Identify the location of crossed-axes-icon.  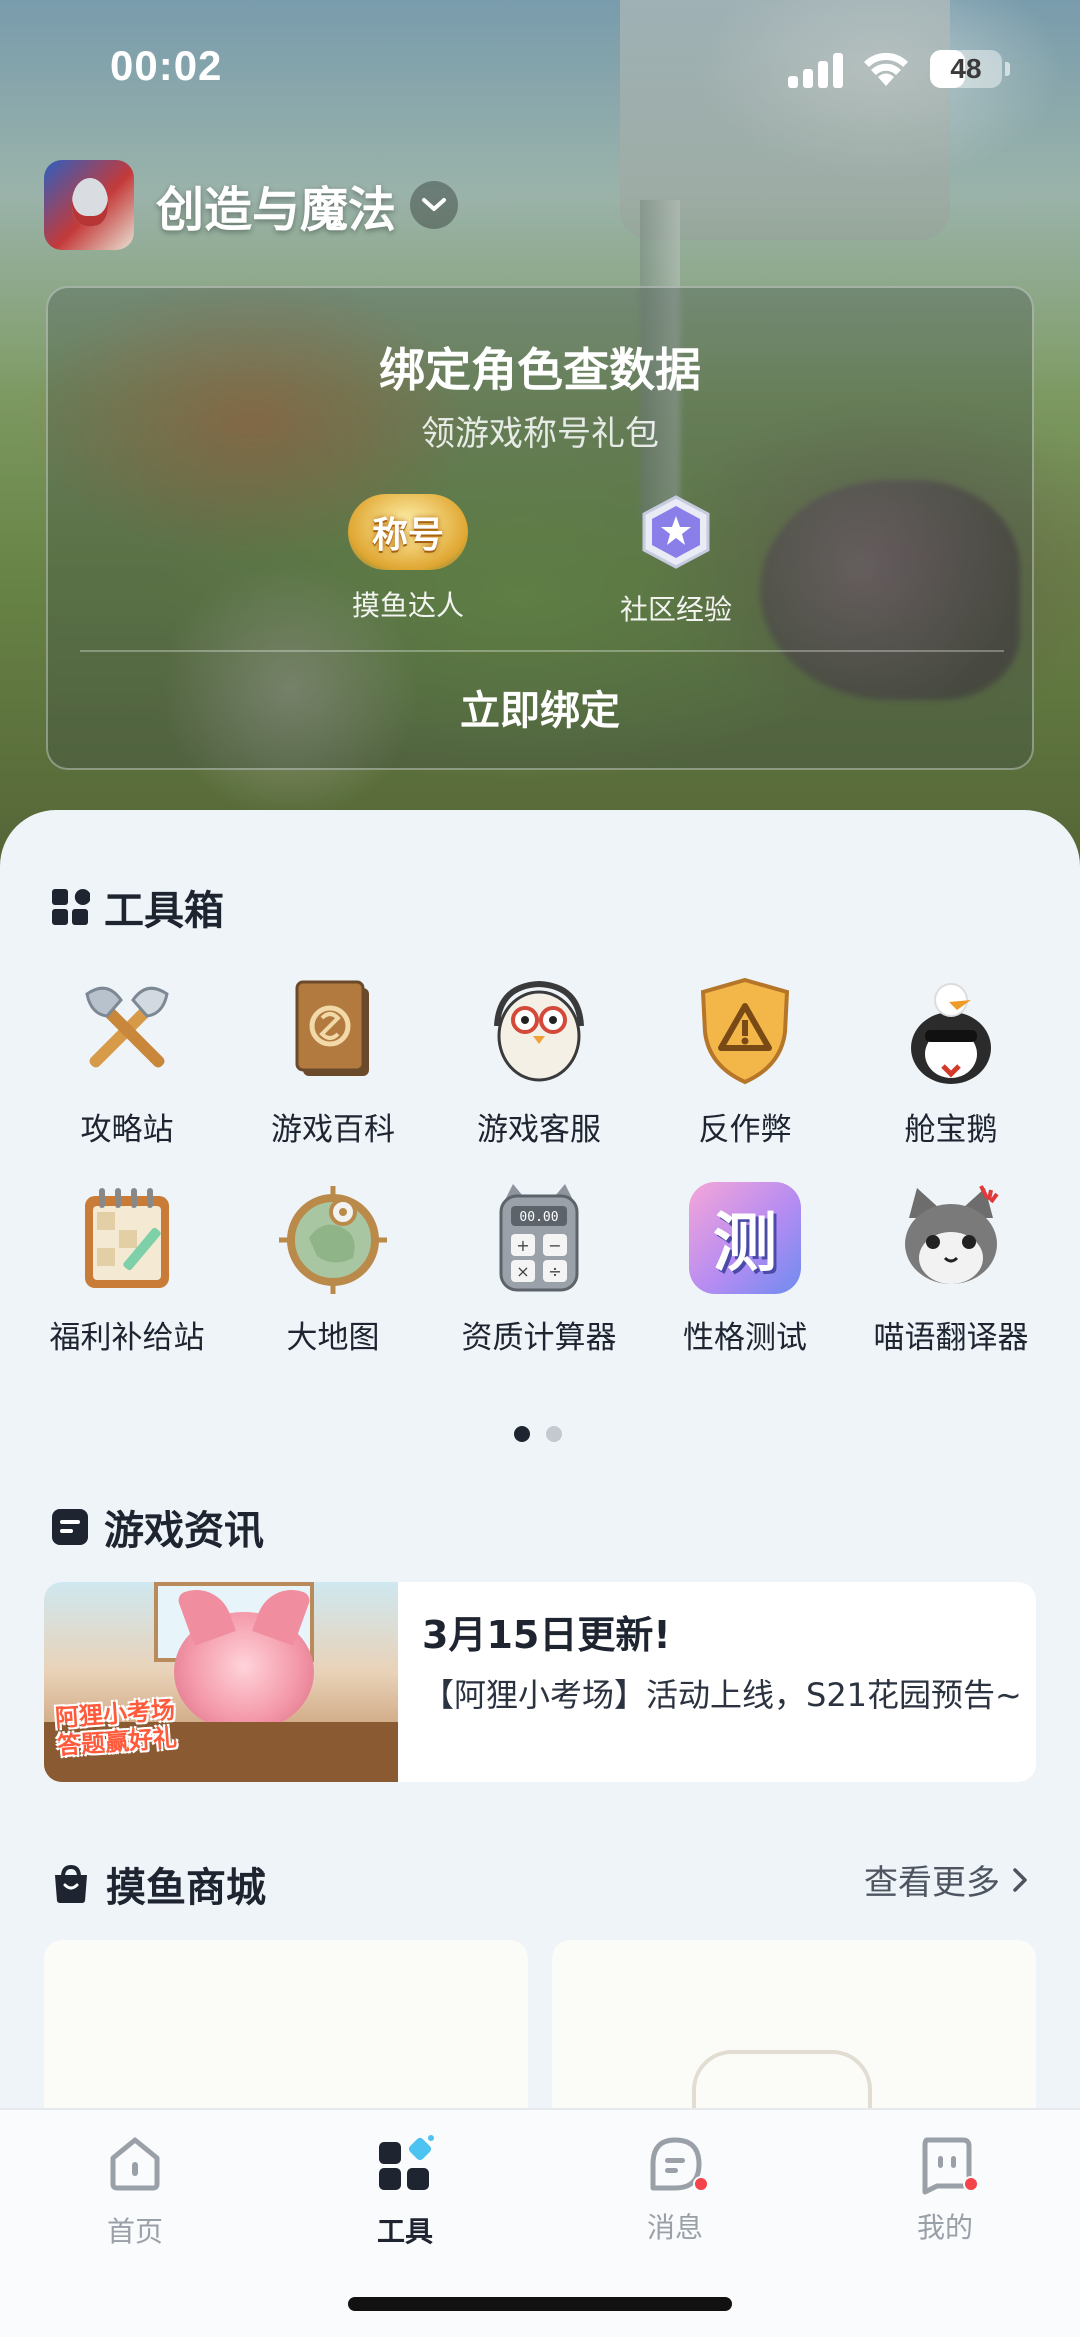
(127, 1030).